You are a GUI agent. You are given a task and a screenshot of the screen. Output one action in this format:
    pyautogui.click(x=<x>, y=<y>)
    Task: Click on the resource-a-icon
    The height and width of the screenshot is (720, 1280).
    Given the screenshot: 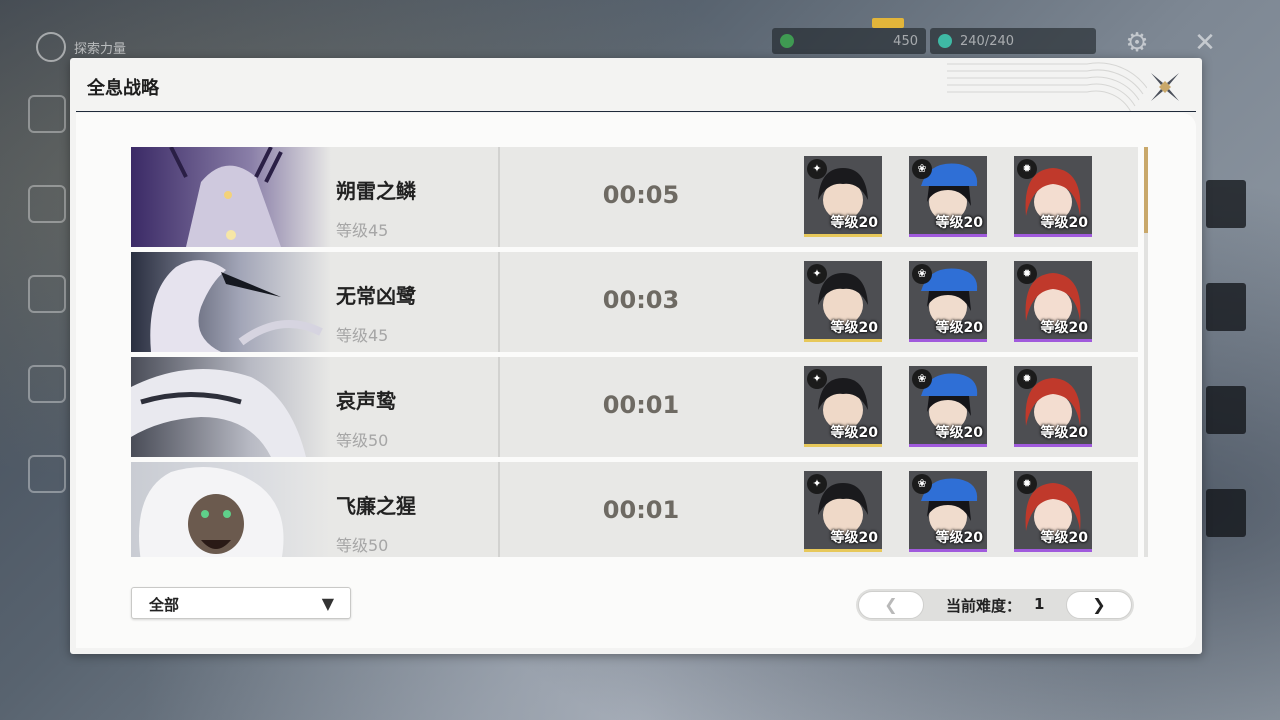 What is the action you would take?
    pyautogui.click(x=787, y=41)
    